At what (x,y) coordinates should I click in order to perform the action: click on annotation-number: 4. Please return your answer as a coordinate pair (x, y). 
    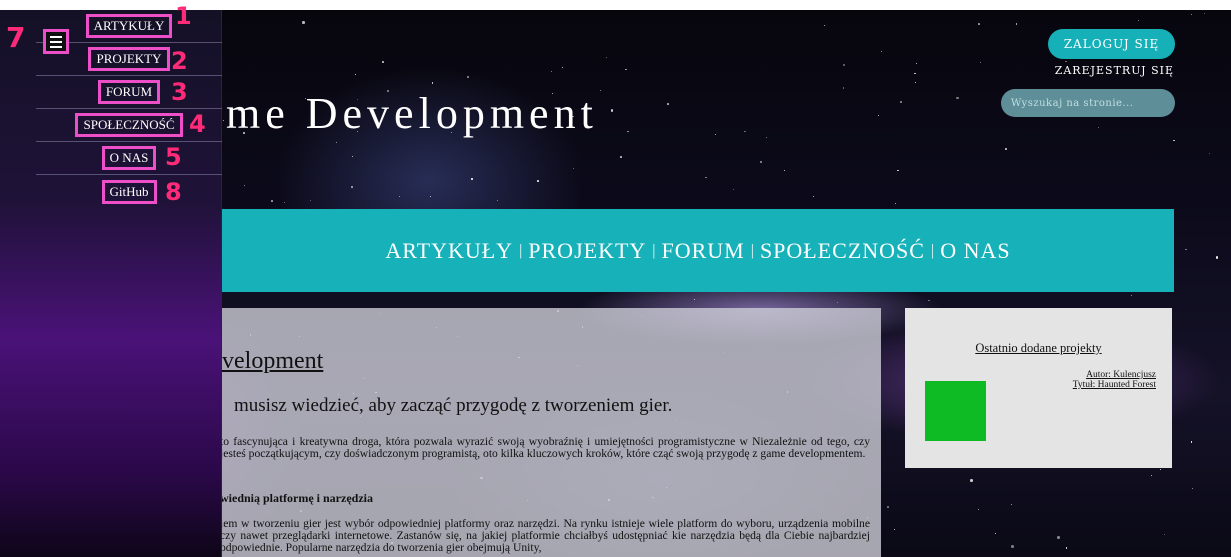
    Looking at the image, I should click on (197, 124).